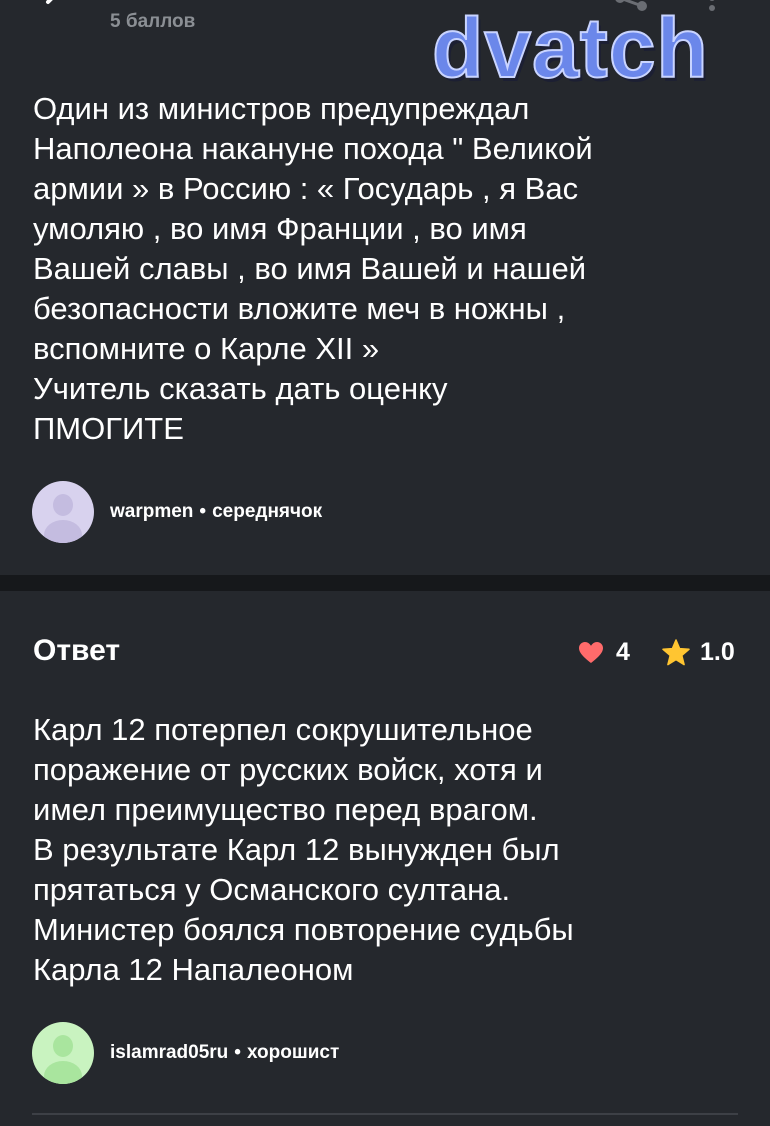 The width and height of the screenshot is (770, 1126). Describe the element at coordinates (153, 21) in the screenshot. I see `points-label: 5 баллов` at that location.